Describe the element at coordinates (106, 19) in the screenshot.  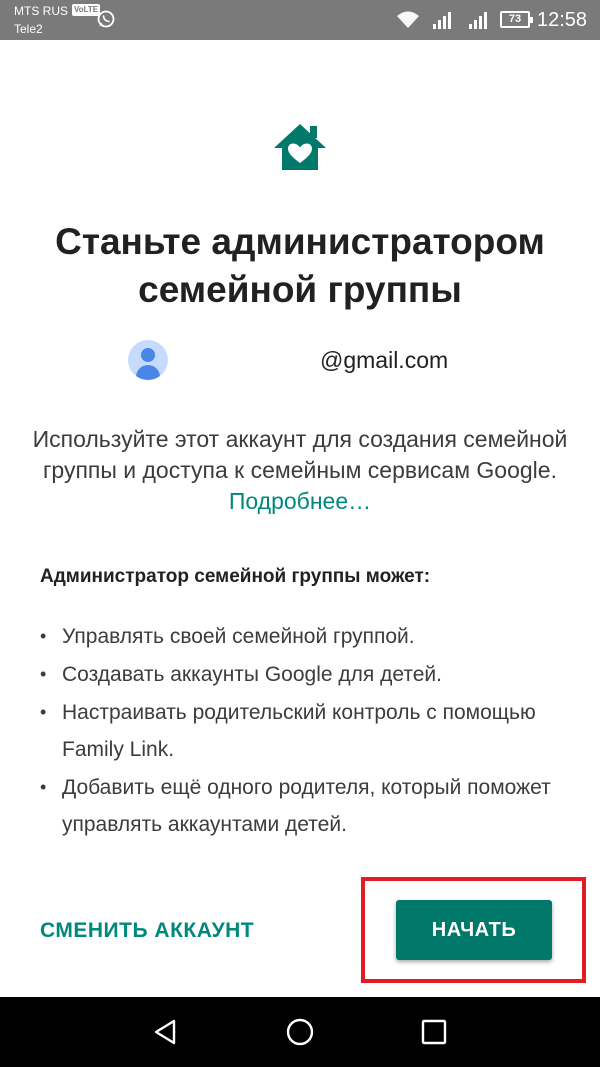
I see `whatsapp-icon` at that location.